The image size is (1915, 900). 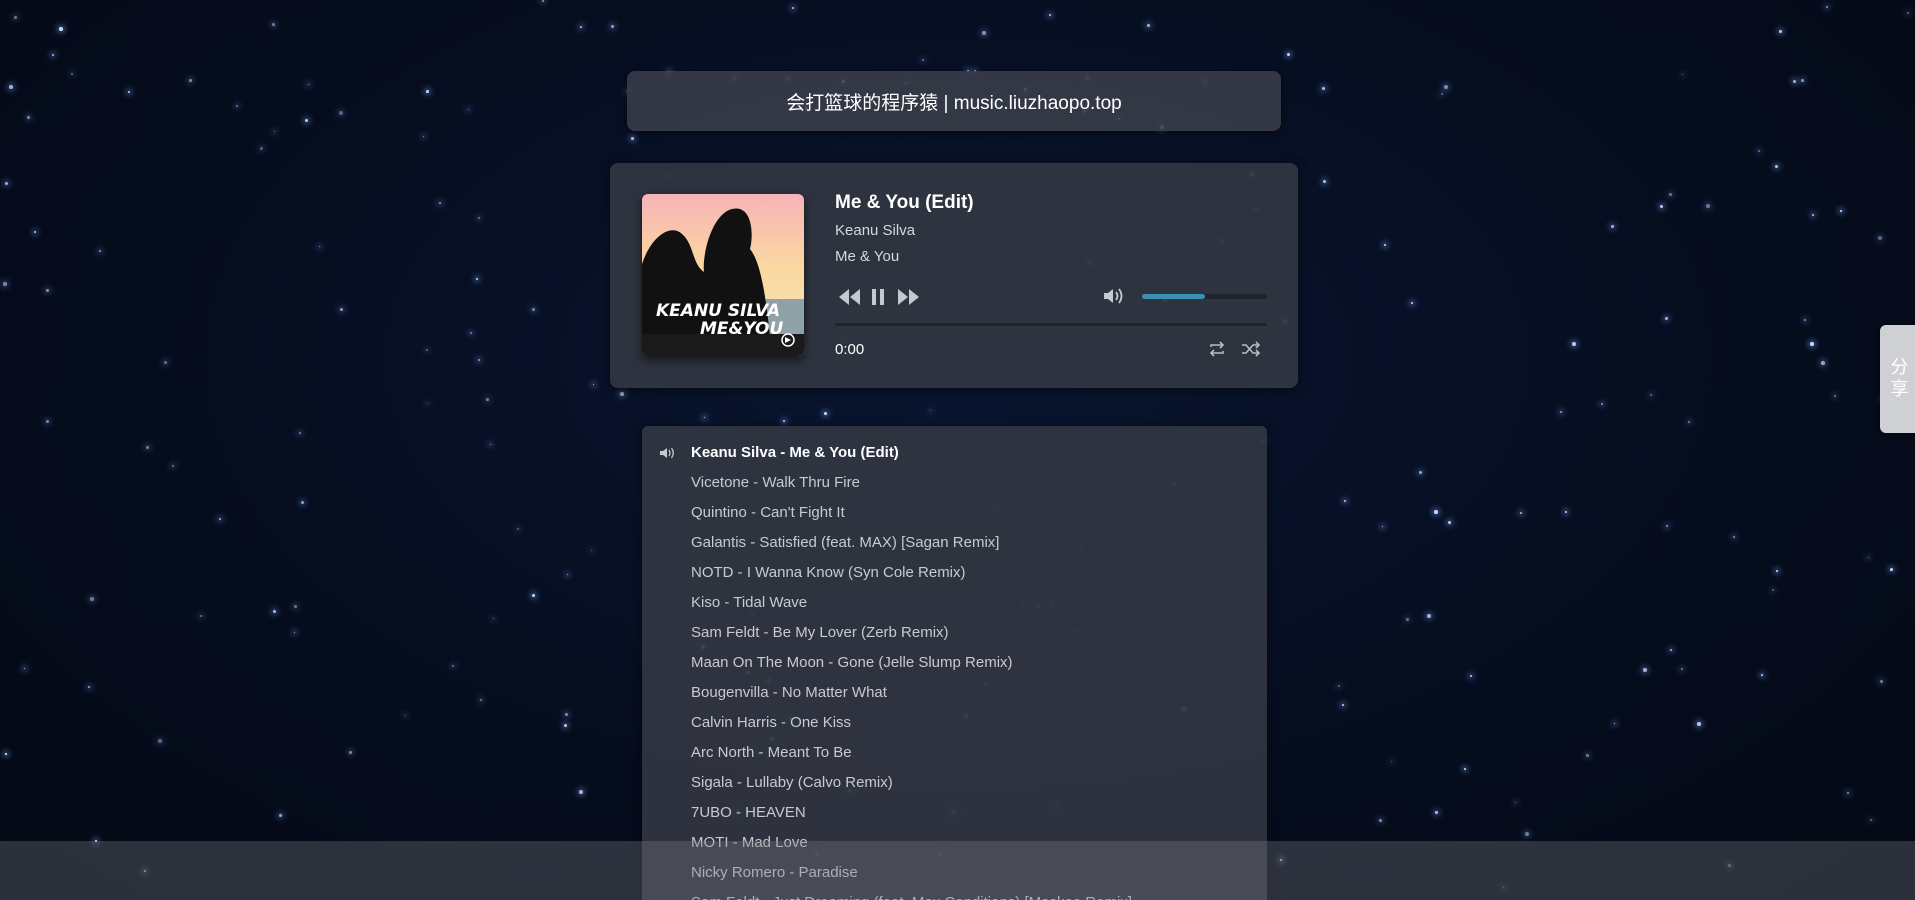 What do you see at coordinates (828, 572) in the screenshot?
I see `playlist-item: NOTD - I Wanna Know (Syn Cole Remix)` at bounding box center [828, 572].